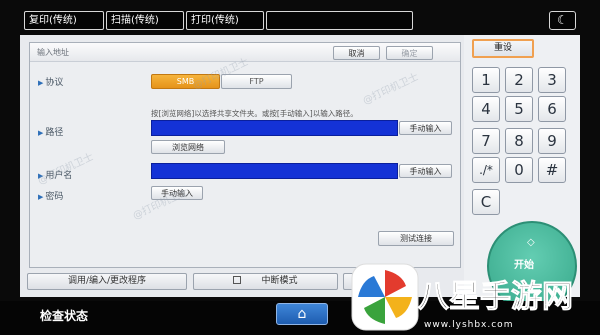 This screenshot has height=335, width=600. I want to click on path-row-label: ▶ 路径, so click(51, 133).